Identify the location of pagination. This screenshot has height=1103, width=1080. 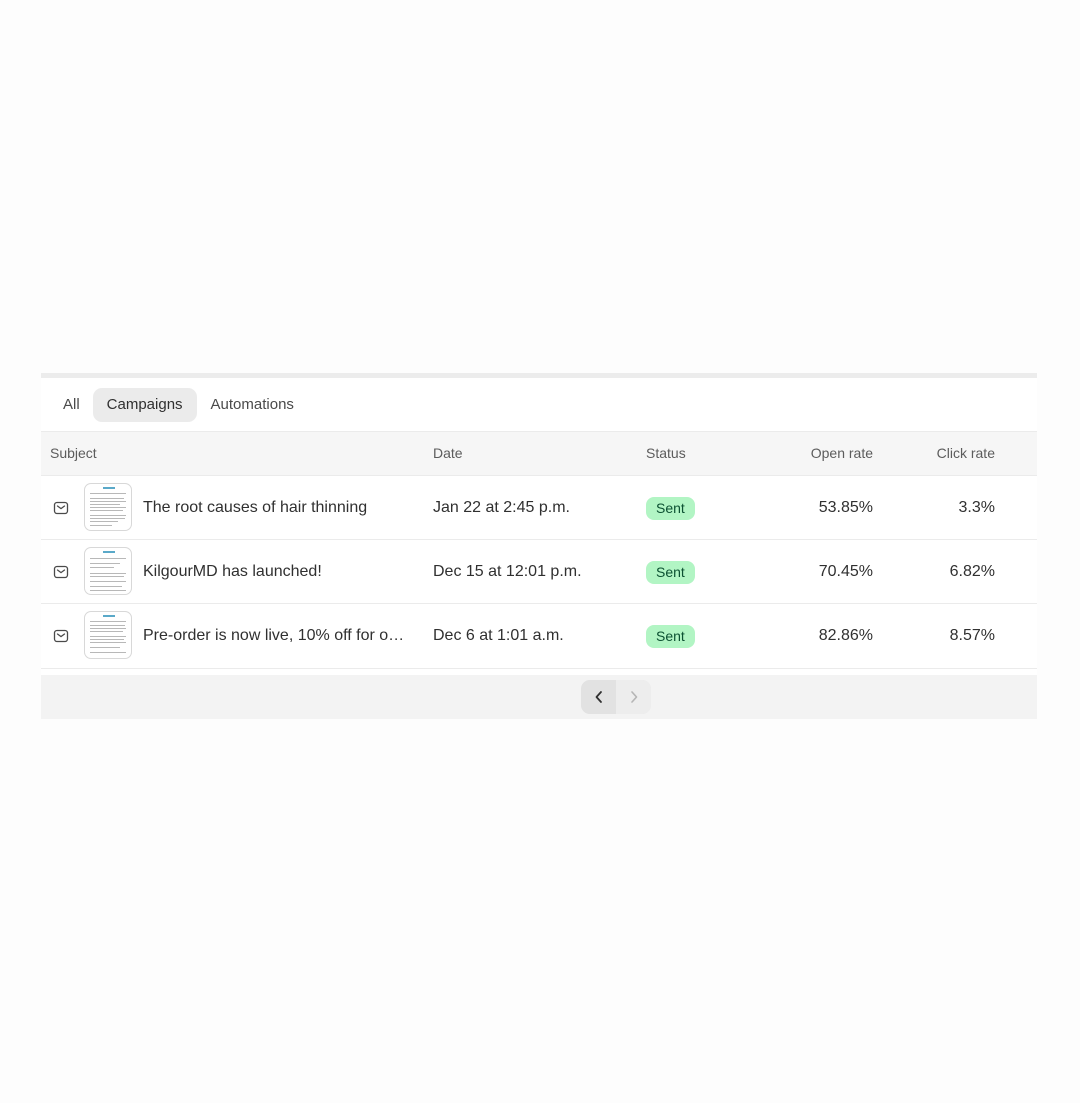
(616, 697).